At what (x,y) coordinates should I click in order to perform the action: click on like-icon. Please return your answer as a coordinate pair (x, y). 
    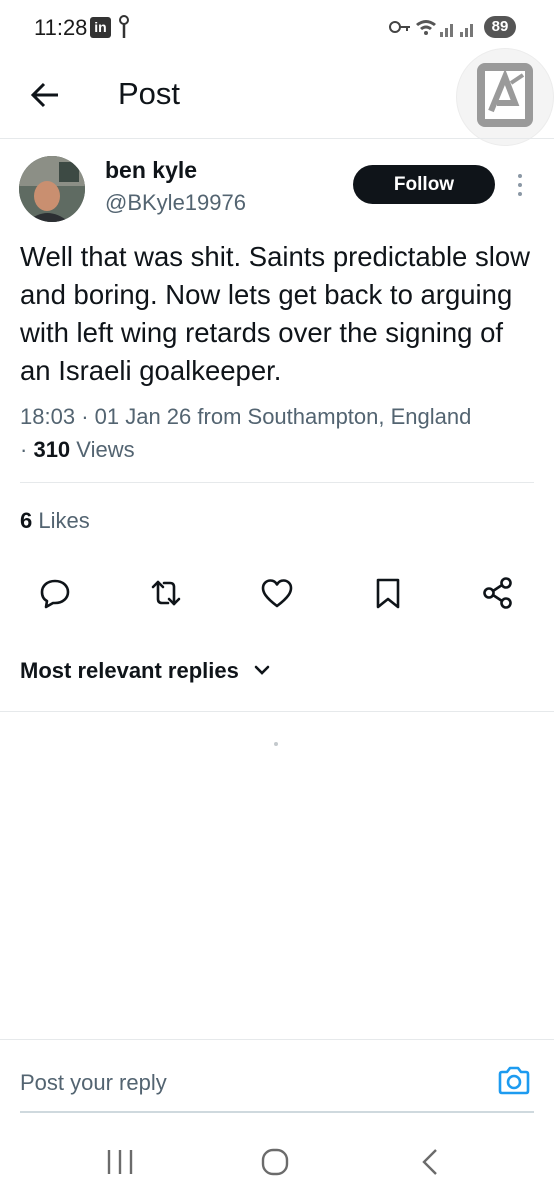
    Looking at the image, I should click on (277, 593).